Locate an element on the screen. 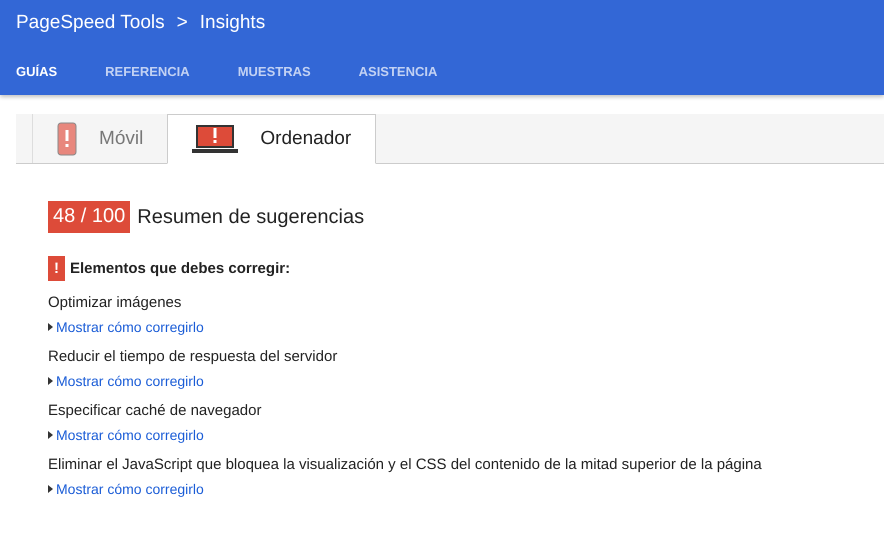 The image size is (884, 543). nav-tab: MUESTRAS is located at coordinates (274, 71).